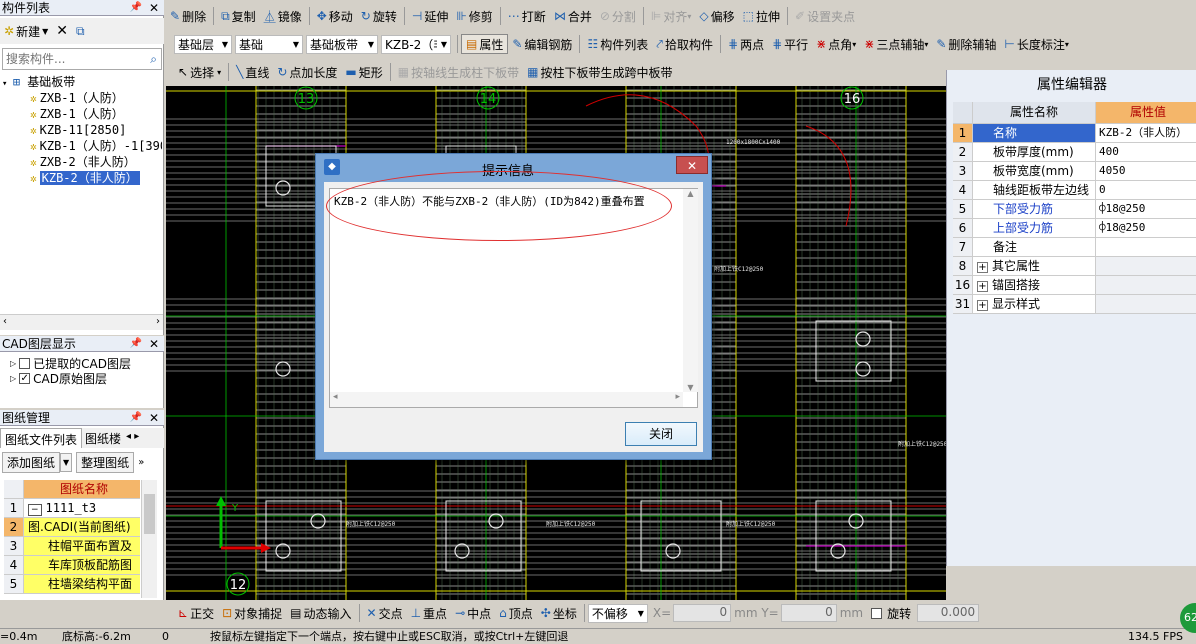 This screenshot has height=644, width=1196. I want to click on expand-icon: ▾, so click(7, 84).